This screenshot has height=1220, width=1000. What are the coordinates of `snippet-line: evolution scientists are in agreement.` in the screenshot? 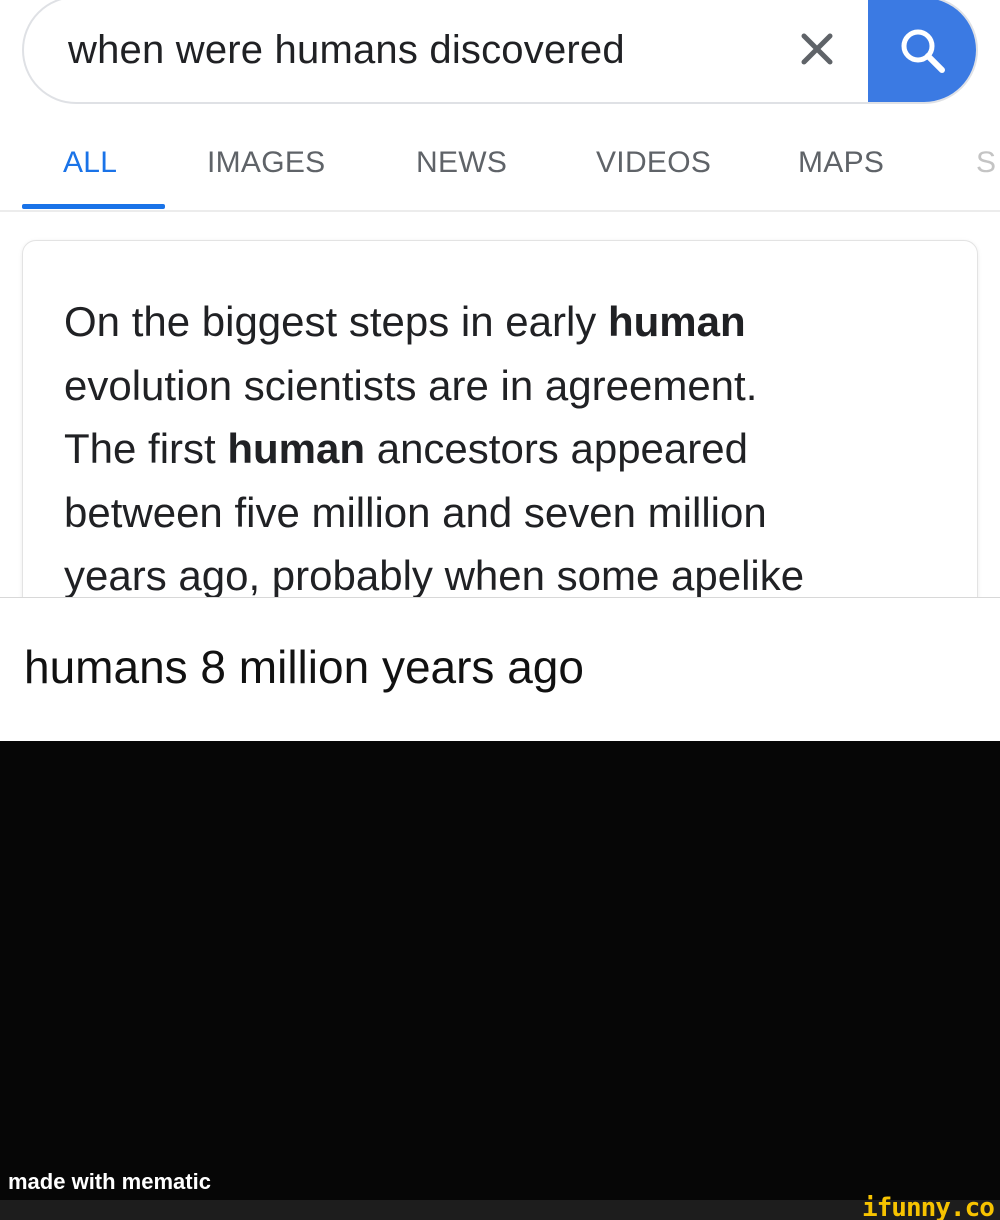 It's located at (411, 385).